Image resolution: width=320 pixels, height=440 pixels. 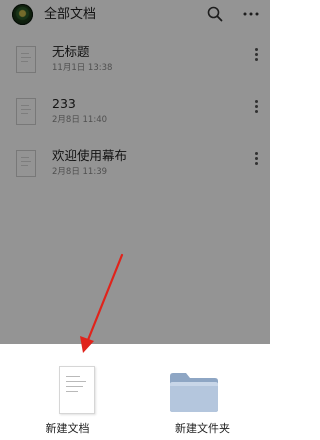 What do you see at coordinates (194, 392) in the screenshot?
I see `folder-icon` at bounding box center [194, 392].